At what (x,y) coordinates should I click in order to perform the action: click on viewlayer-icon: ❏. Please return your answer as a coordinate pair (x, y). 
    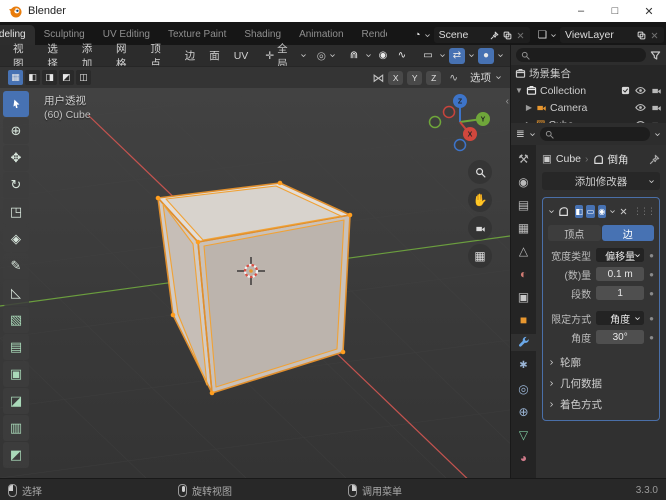
    Looking at the image, I should click on (542, 35).